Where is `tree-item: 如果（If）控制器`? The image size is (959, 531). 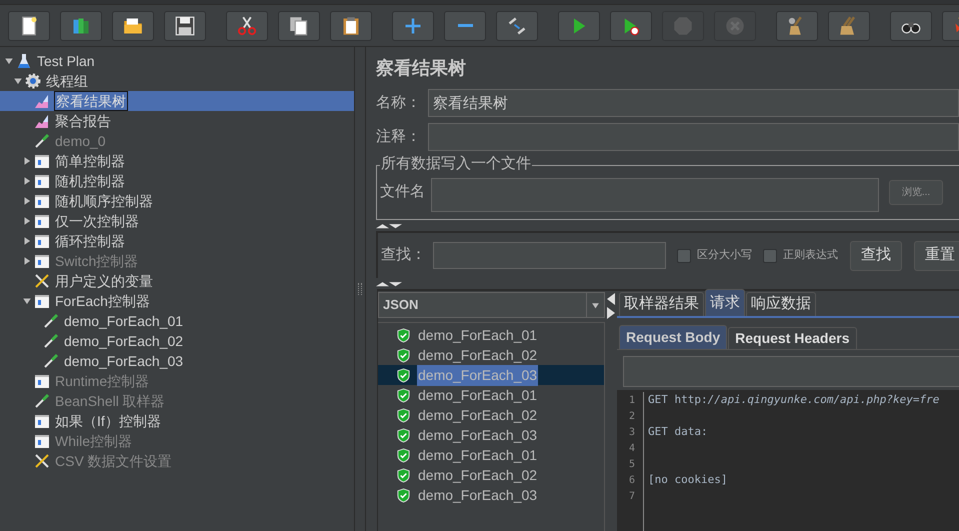 tree-item: 如果（If）控制器 is located at coordinates (108, 421).